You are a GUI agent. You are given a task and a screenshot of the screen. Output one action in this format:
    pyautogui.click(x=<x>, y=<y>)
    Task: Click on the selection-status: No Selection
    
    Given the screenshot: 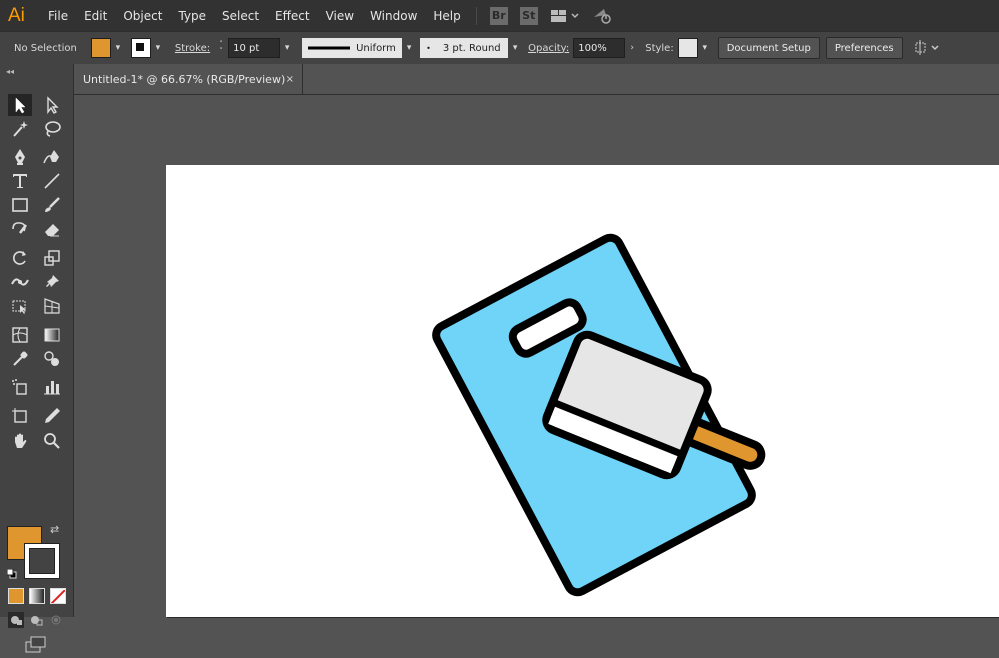 What is the action you would take?
    pyautogui.click(x=45, y=48)
    